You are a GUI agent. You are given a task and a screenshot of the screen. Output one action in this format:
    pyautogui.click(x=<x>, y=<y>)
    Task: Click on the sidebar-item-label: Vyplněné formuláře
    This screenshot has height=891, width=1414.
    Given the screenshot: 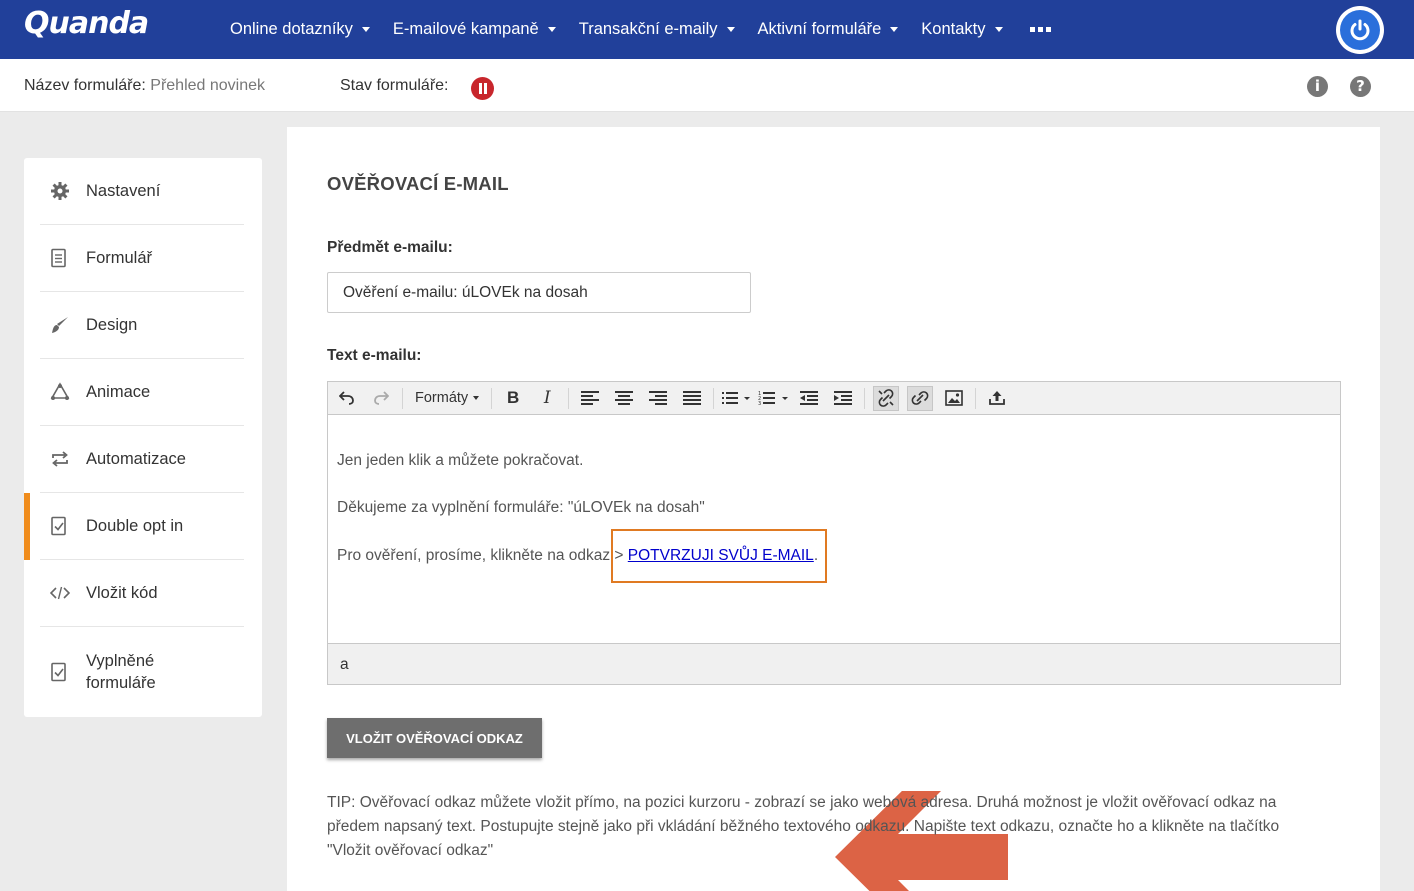 What is the action you would take?
    pyautogui.click(x=121, y=672)
    